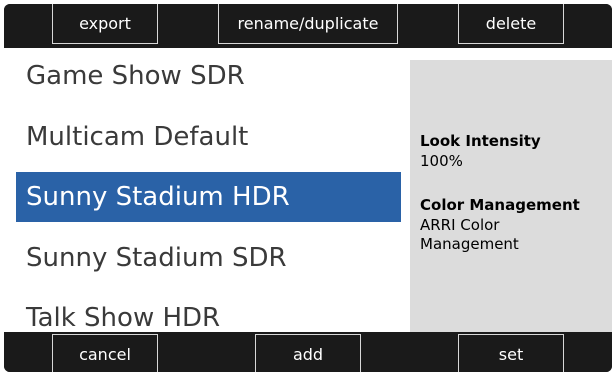 The image size is (616, 376). Describe the element at coordinates (208, 258) in the screenshot. I see `list-item: Sunny Stadium SDR` at that location.